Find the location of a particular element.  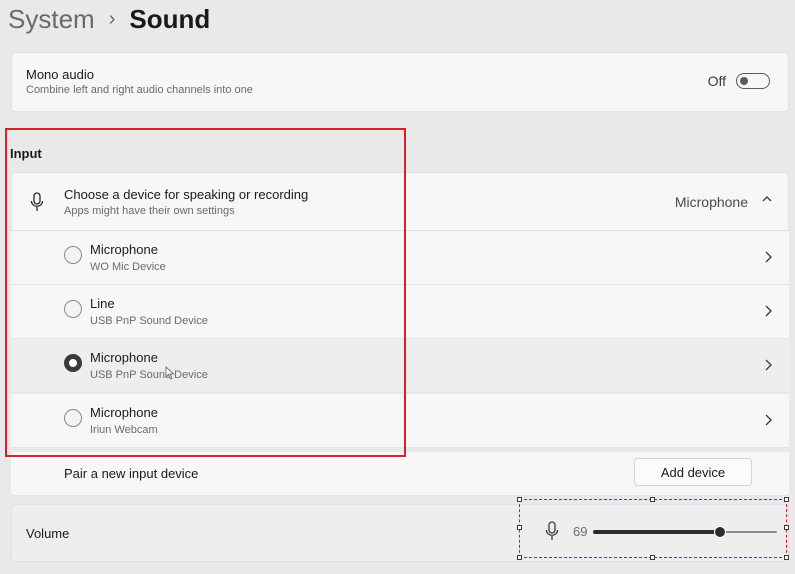

input-device-row: Microphone USB PnP Sound Device is located at coordinates (400, 366).